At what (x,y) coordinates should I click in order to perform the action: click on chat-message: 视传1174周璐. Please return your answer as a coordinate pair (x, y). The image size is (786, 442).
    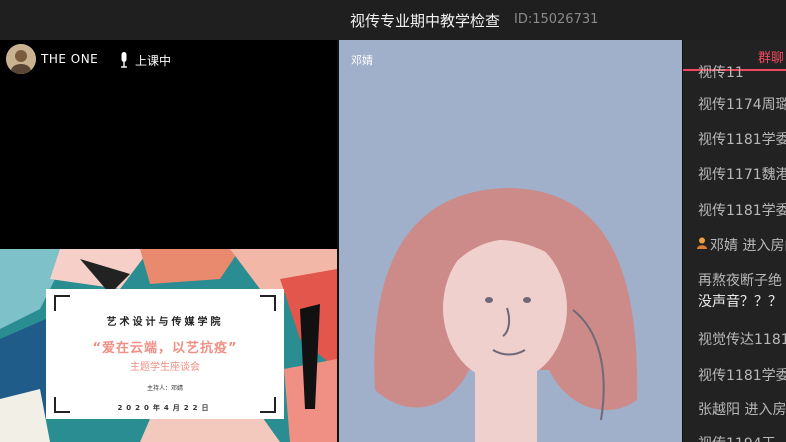
    Looking at the image, I should click on (742, 105).